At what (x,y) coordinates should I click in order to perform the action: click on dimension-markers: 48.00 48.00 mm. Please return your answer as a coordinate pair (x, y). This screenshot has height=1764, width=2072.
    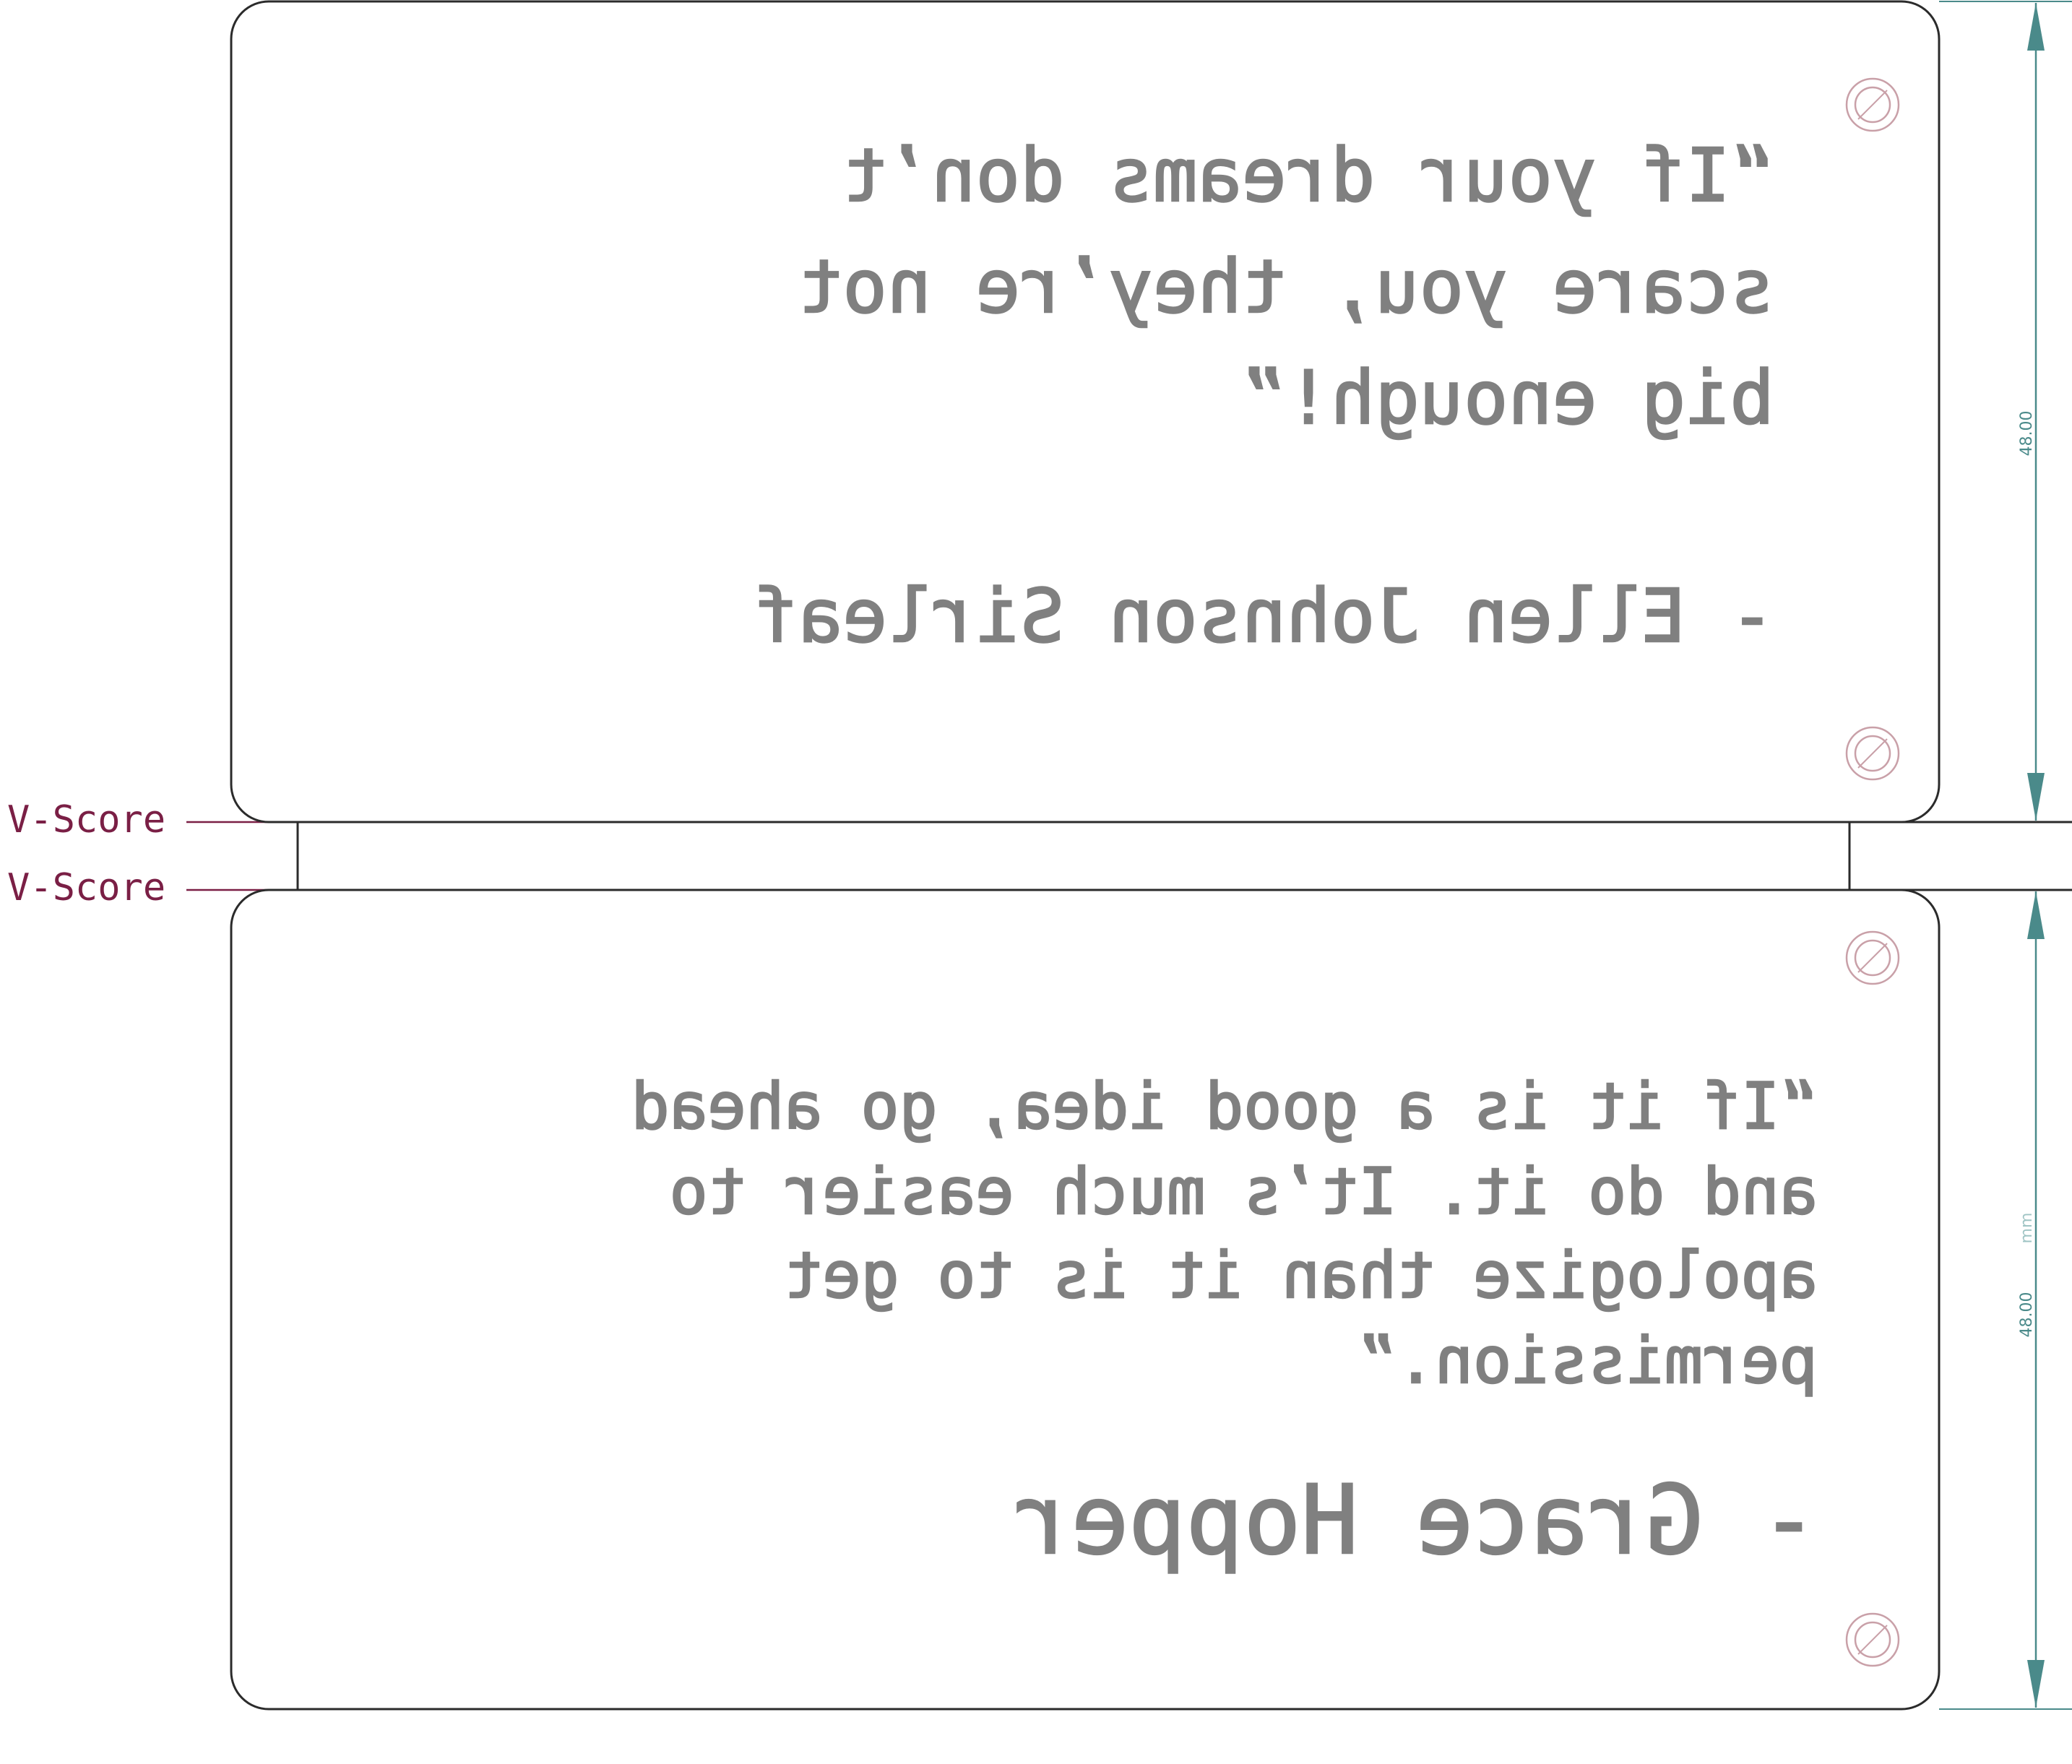
    Looking at the image, I should click on (2006, 855).